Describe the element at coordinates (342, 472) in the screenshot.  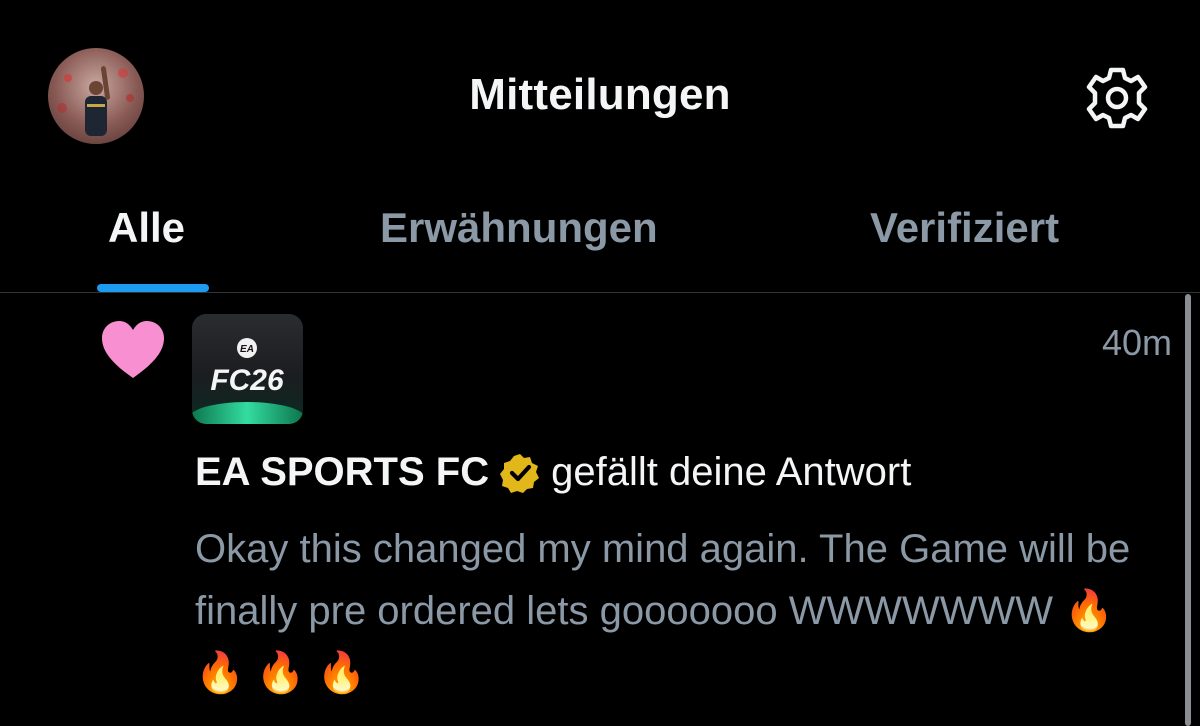
I see `account-name: EA SPORTS FC` at that location.